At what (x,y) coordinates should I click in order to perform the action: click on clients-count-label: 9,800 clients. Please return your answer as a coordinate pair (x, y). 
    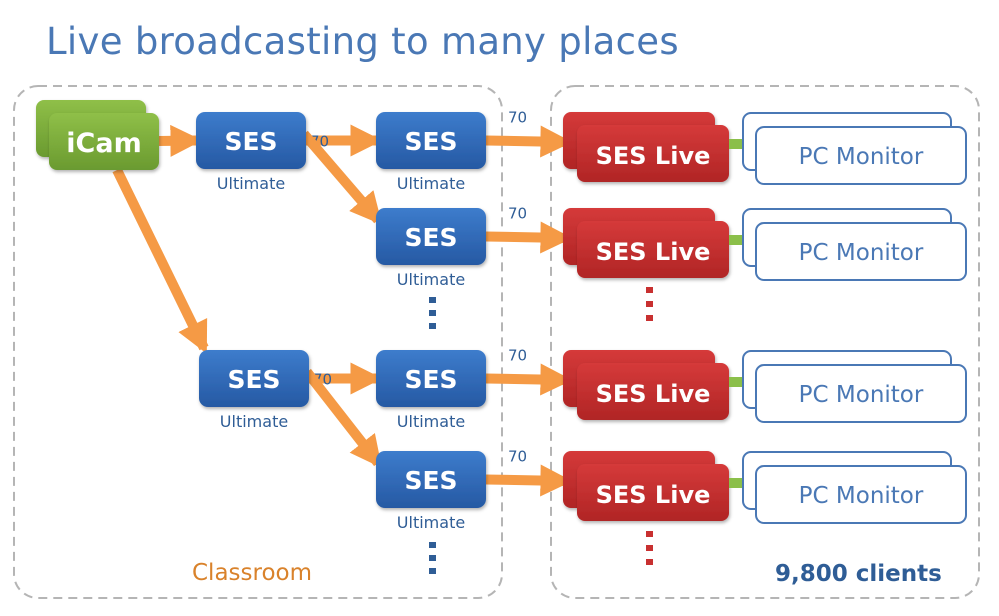
    Looking at the image, I should click on (858, 574).